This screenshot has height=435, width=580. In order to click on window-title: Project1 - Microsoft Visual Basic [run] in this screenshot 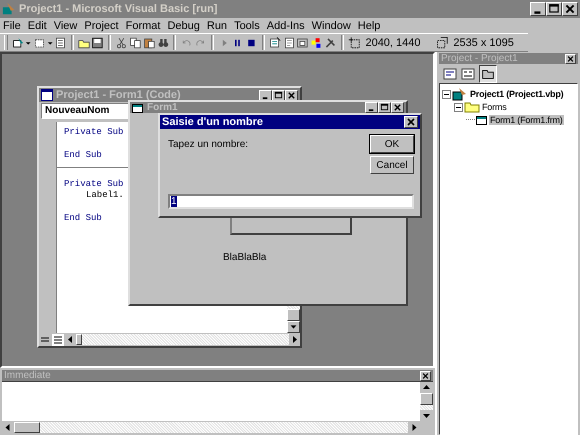, I will do `click(118, 9)`.